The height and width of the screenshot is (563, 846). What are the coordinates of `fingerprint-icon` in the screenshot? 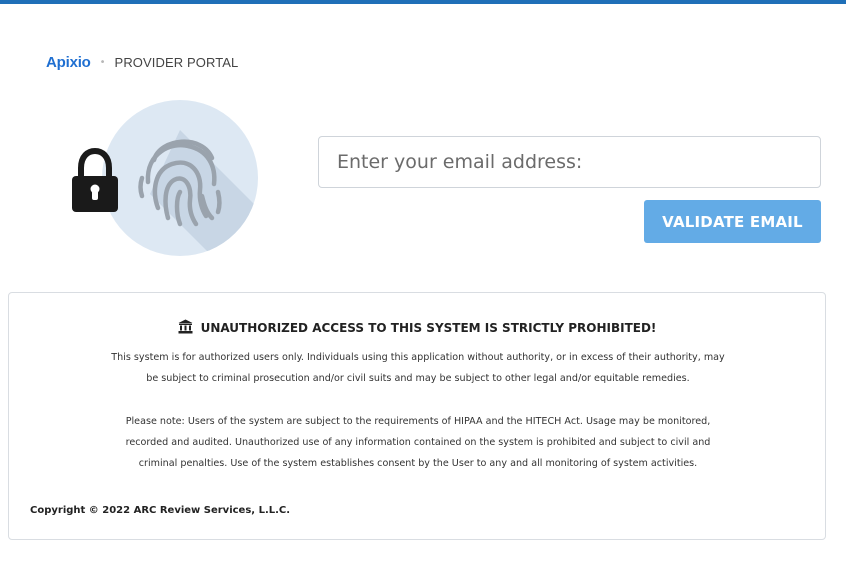 It's located at (198, 193).